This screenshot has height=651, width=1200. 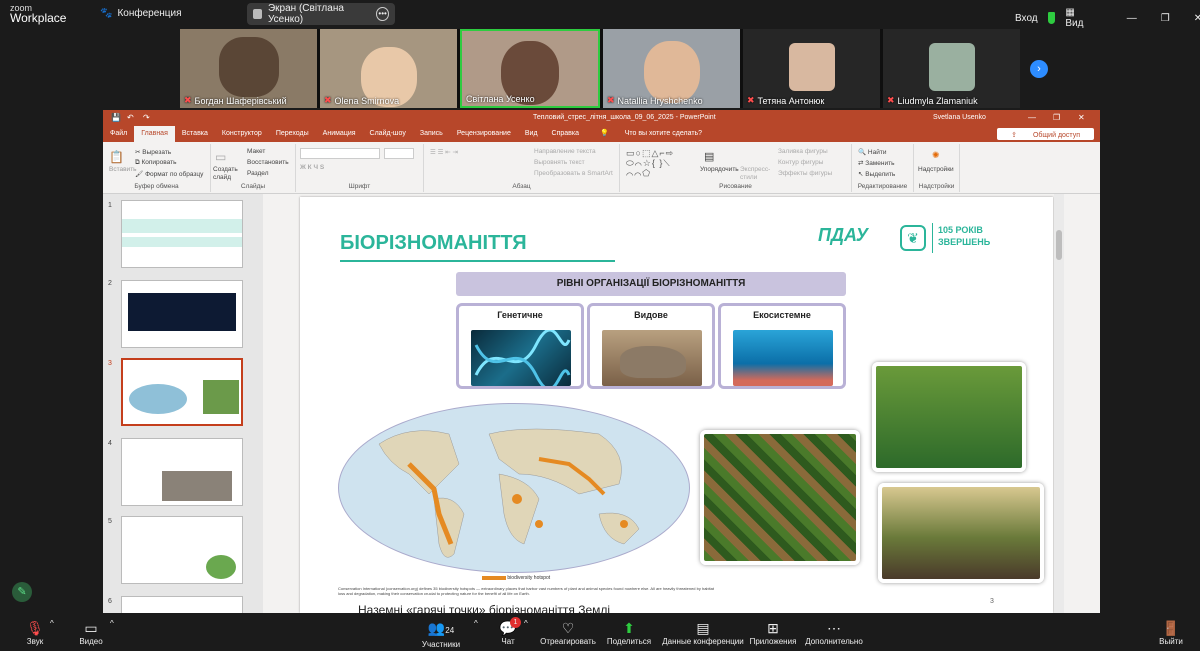 I want to click on apps-button: ⊞ Приложения, so click(x=773, y=632).